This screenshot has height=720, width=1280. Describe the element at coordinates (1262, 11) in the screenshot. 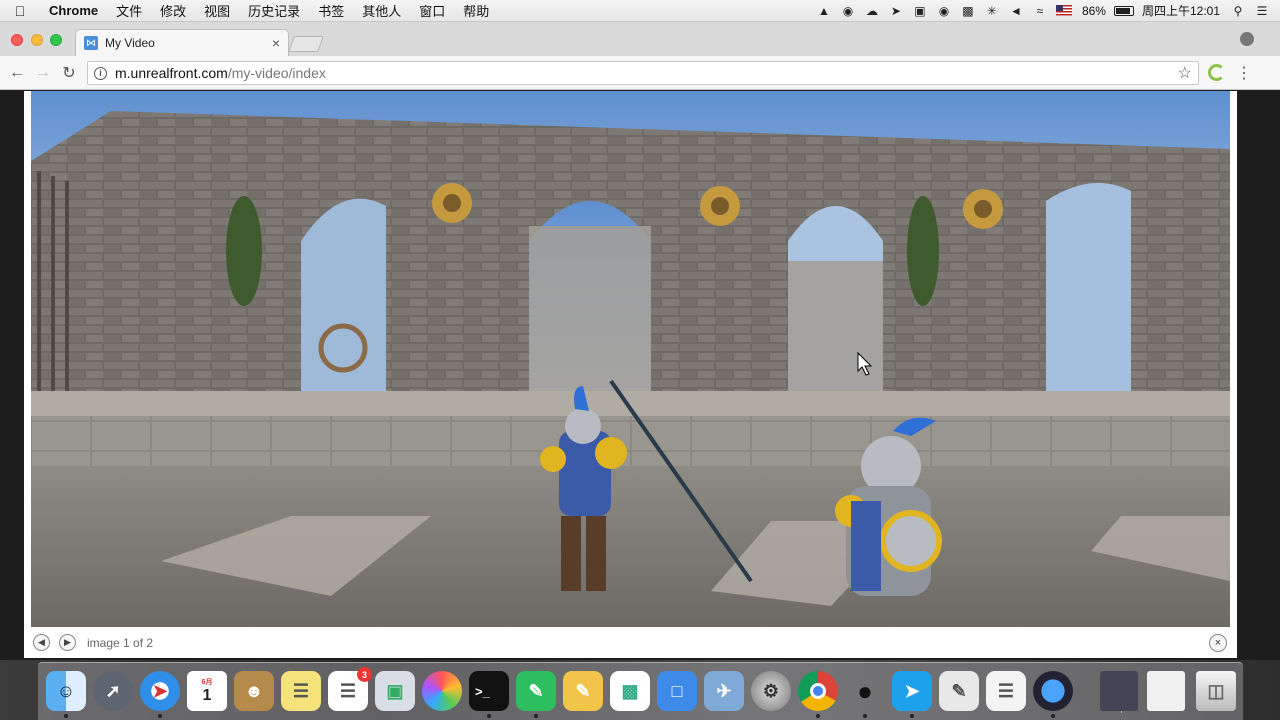

I see `notification-center-icon: ☰` at that location.